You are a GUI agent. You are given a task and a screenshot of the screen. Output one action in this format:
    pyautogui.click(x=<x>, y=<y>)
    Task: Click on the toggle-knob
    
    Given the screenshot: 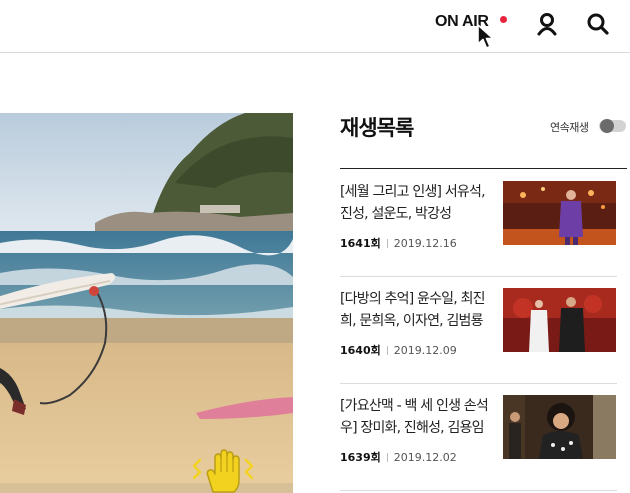 What is the action you would take?
    pyautogui.click(x=607, y=126)
    